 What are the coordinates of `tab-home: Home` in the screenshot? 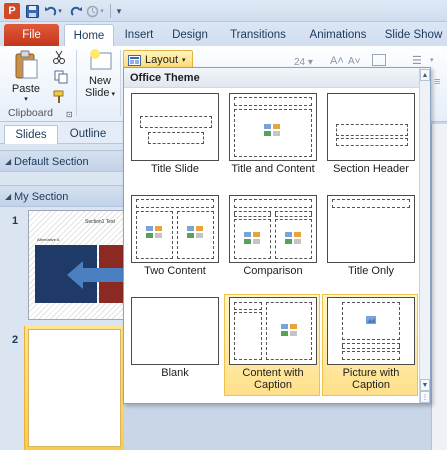 It's located at (89, 35).